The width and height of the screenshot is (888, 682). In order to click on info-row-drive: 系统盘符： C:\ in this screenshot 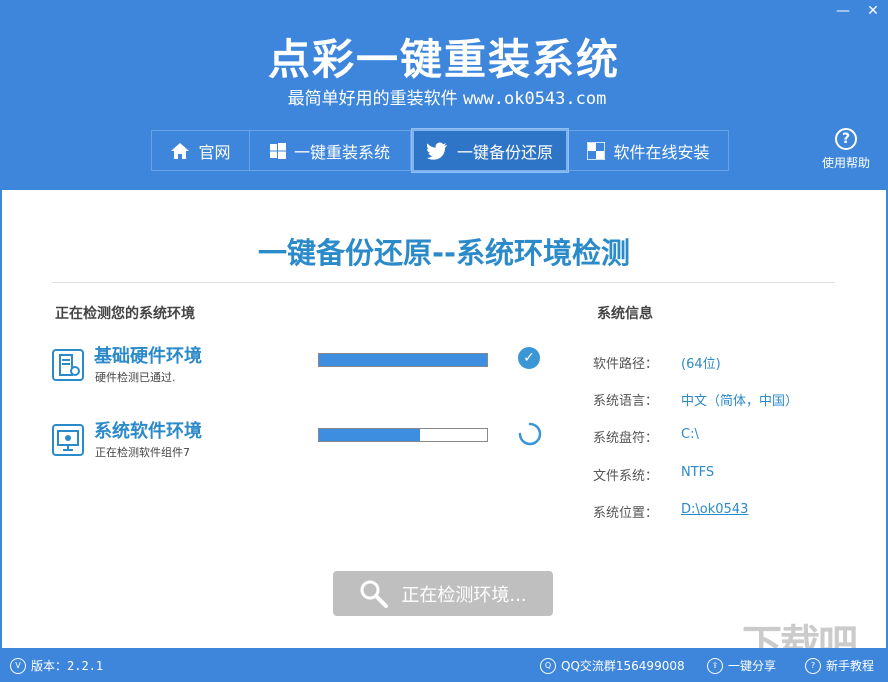, I will do `click(646, 436)`.